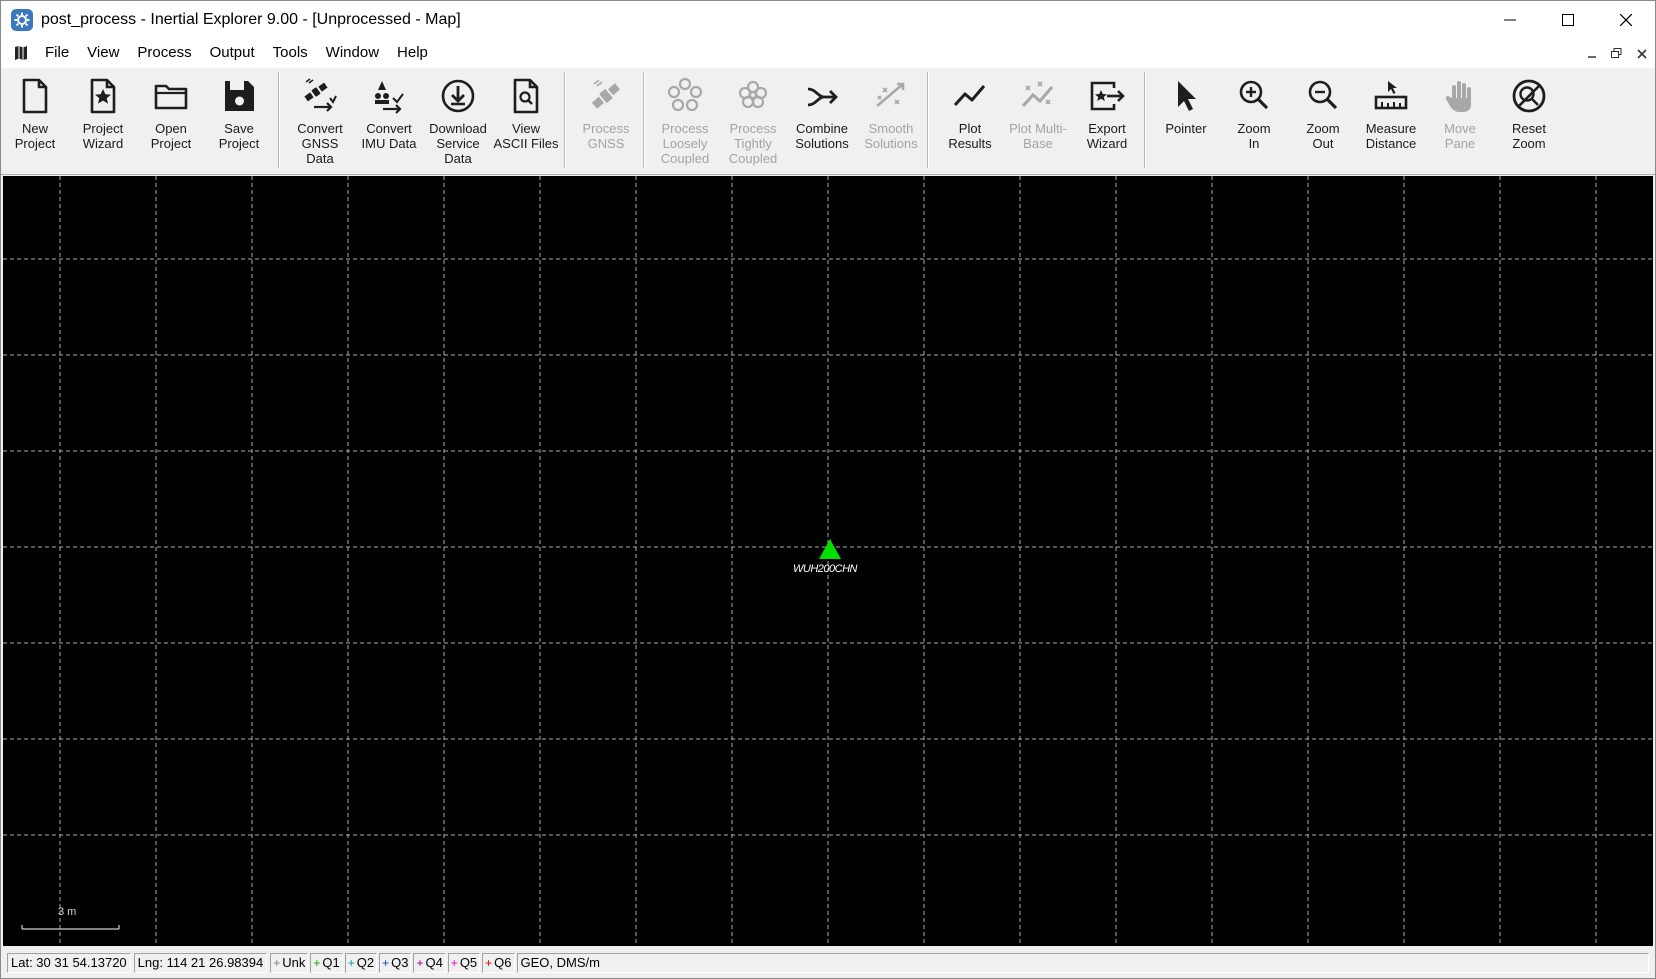  Describe the element at coordinates (326, 963) in the screenshot. I see `quality-q1: + Q1` at that location.